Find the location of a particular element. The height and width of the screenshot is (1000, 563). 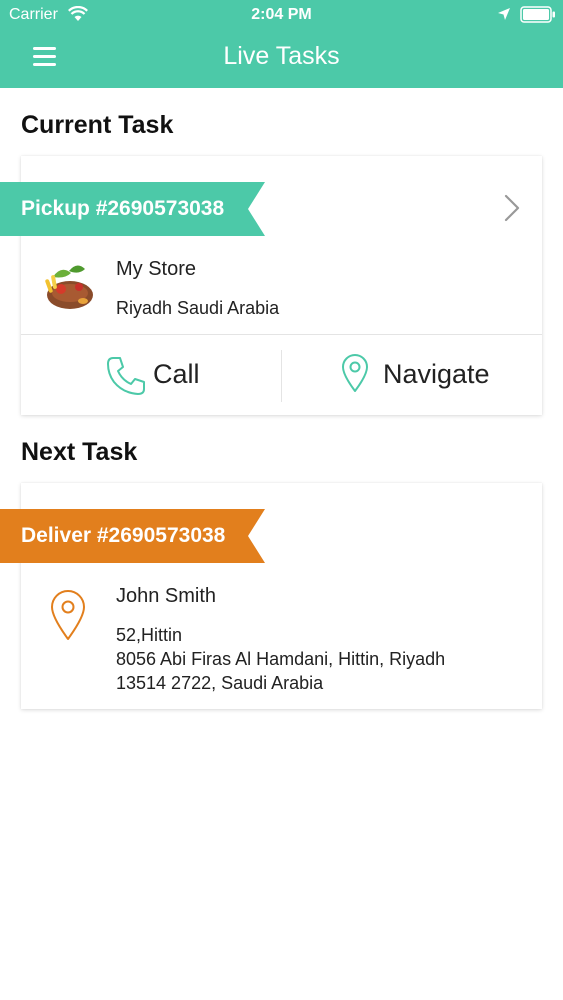

chevron-right-icon is located at coordinates (512, 208).